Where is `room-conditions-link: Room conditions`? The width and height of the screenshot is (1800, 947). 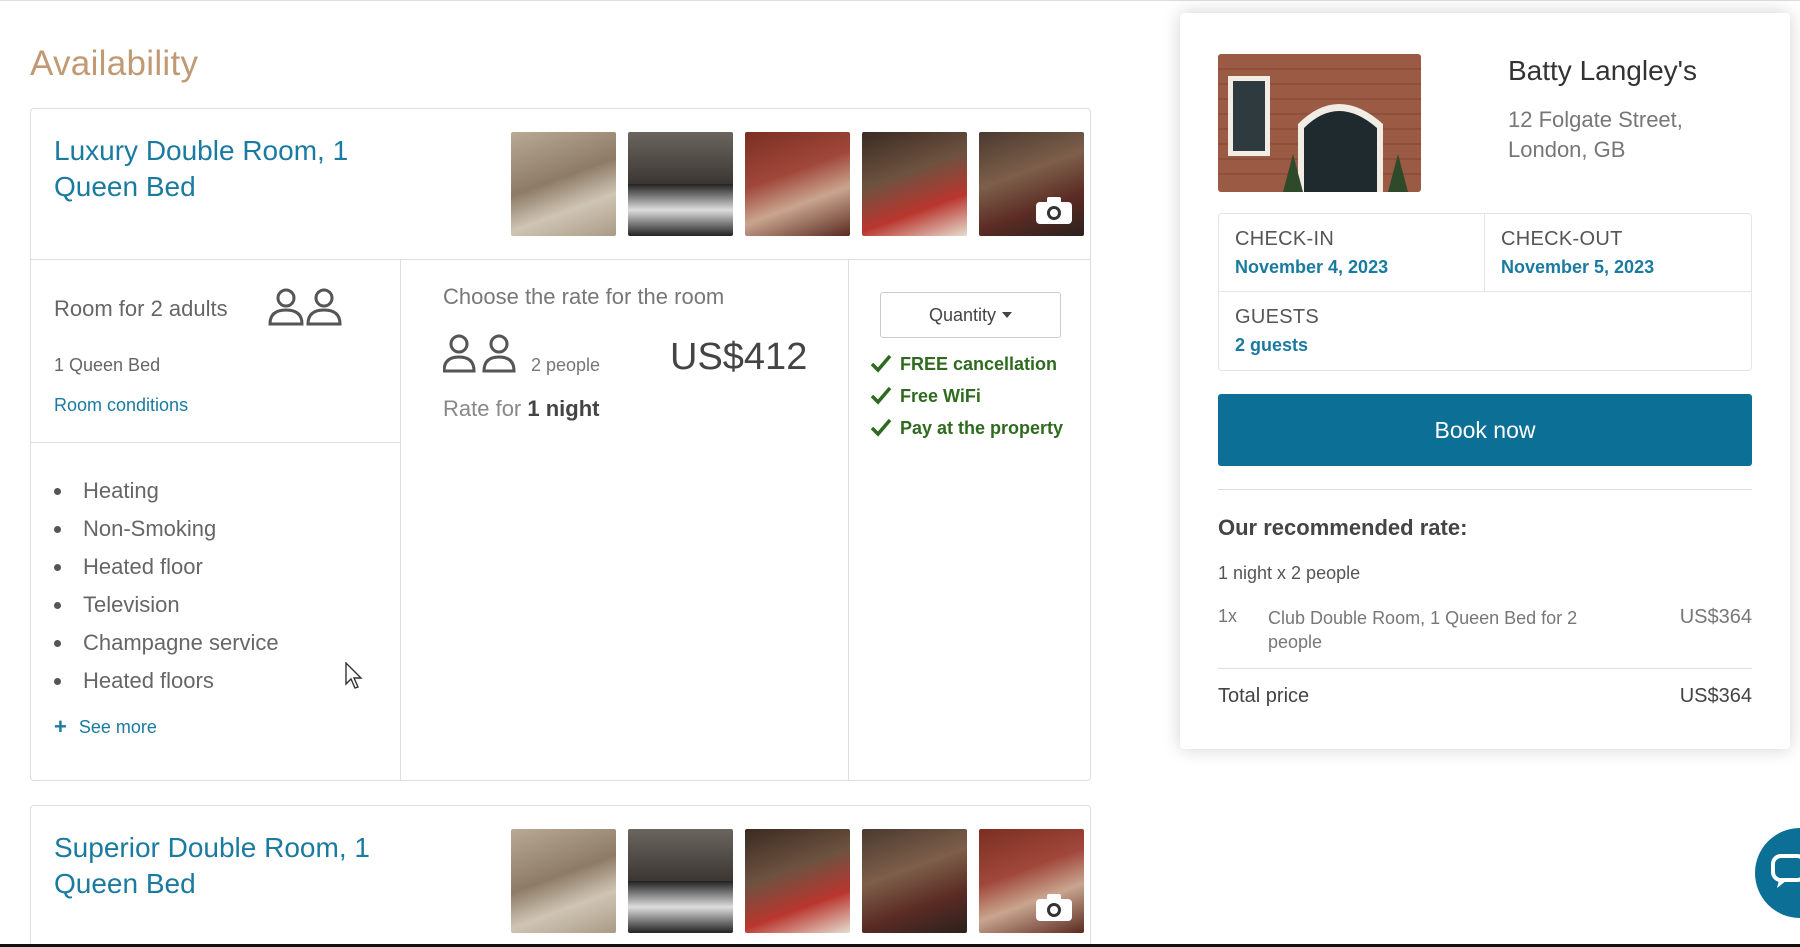 room-conditions-link: Room conditions is located at coordinates (121, 405).